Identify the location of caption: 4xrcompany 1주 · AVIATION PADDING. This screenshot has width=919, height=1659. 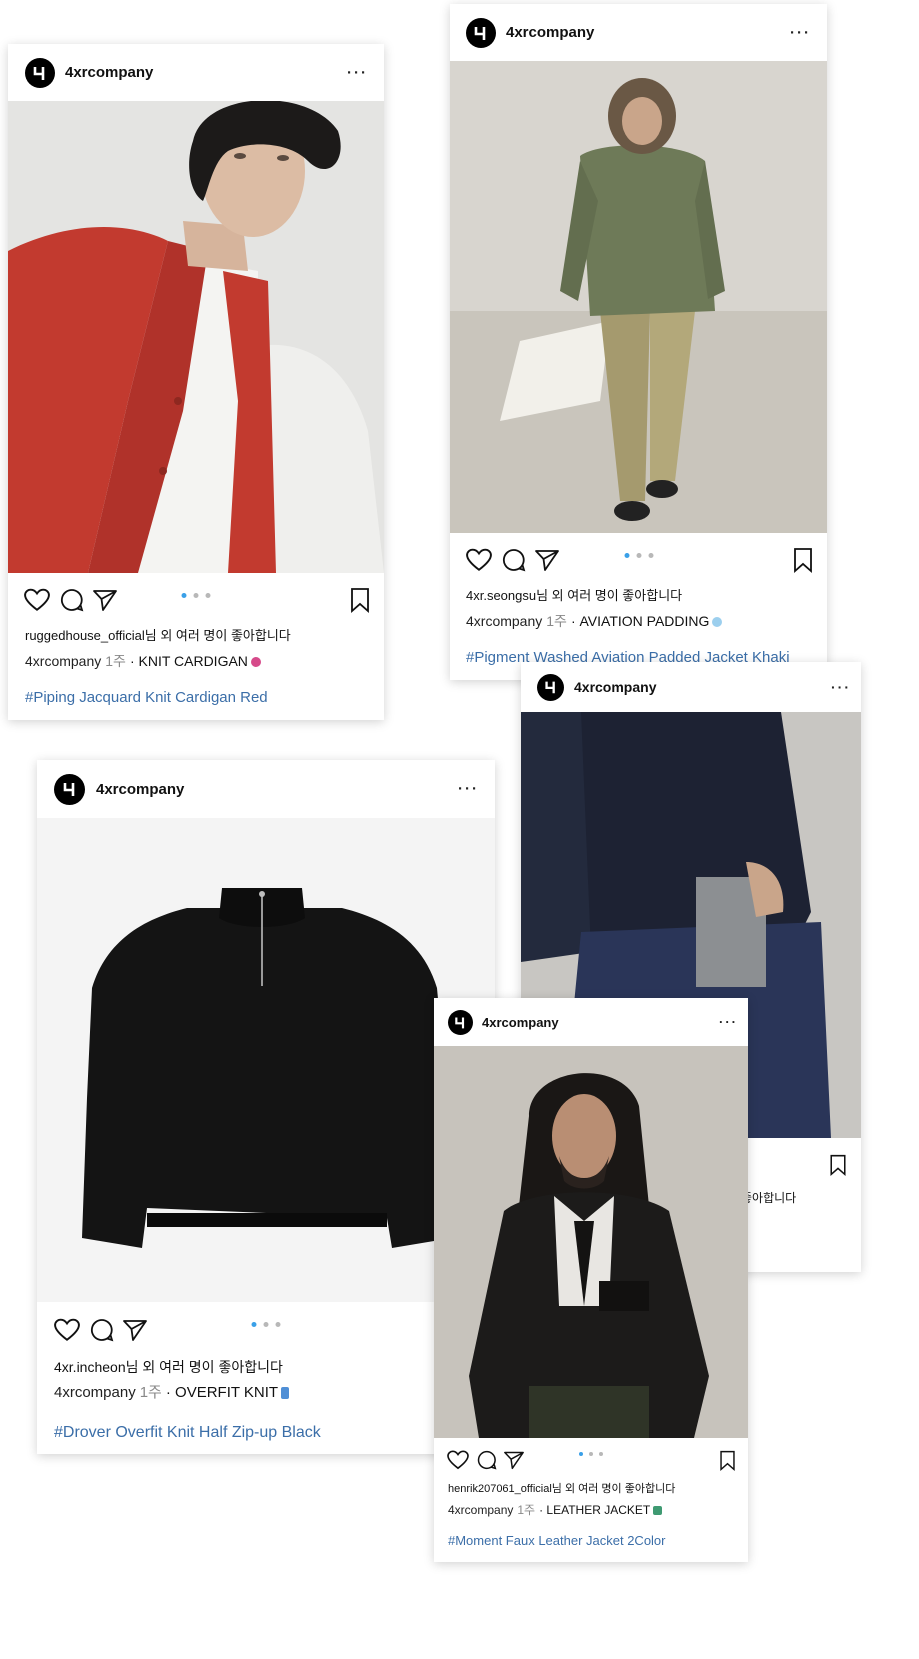
(638, 621).